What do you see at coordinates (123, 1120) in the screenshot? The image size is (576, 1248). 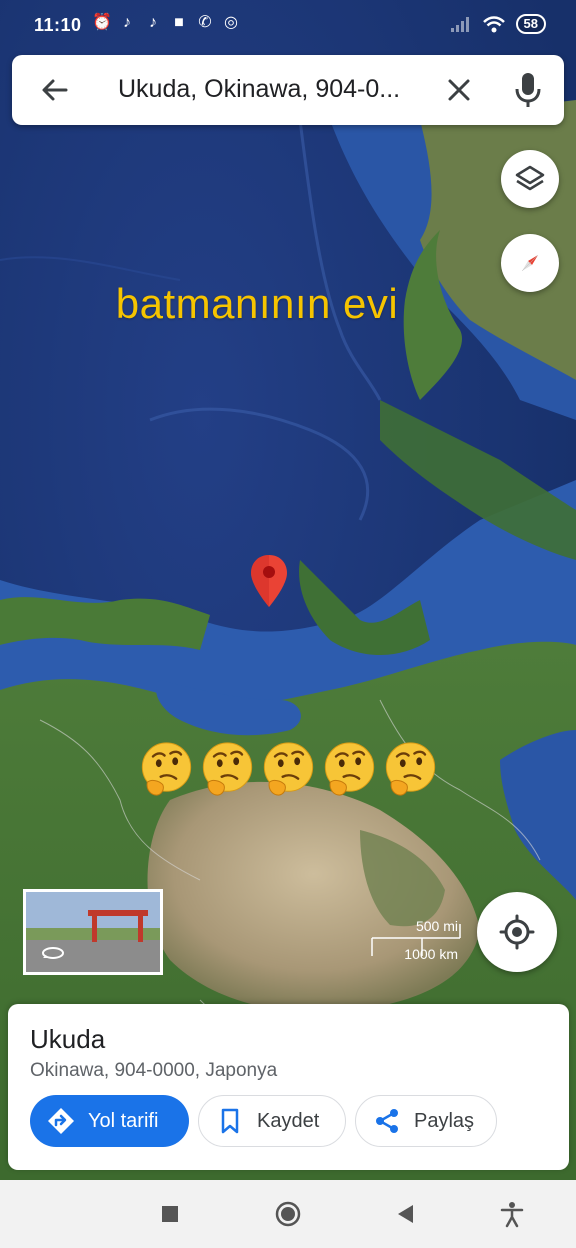 I see `directions-label: Yol tarifi` at bounding box center [123, 1120].